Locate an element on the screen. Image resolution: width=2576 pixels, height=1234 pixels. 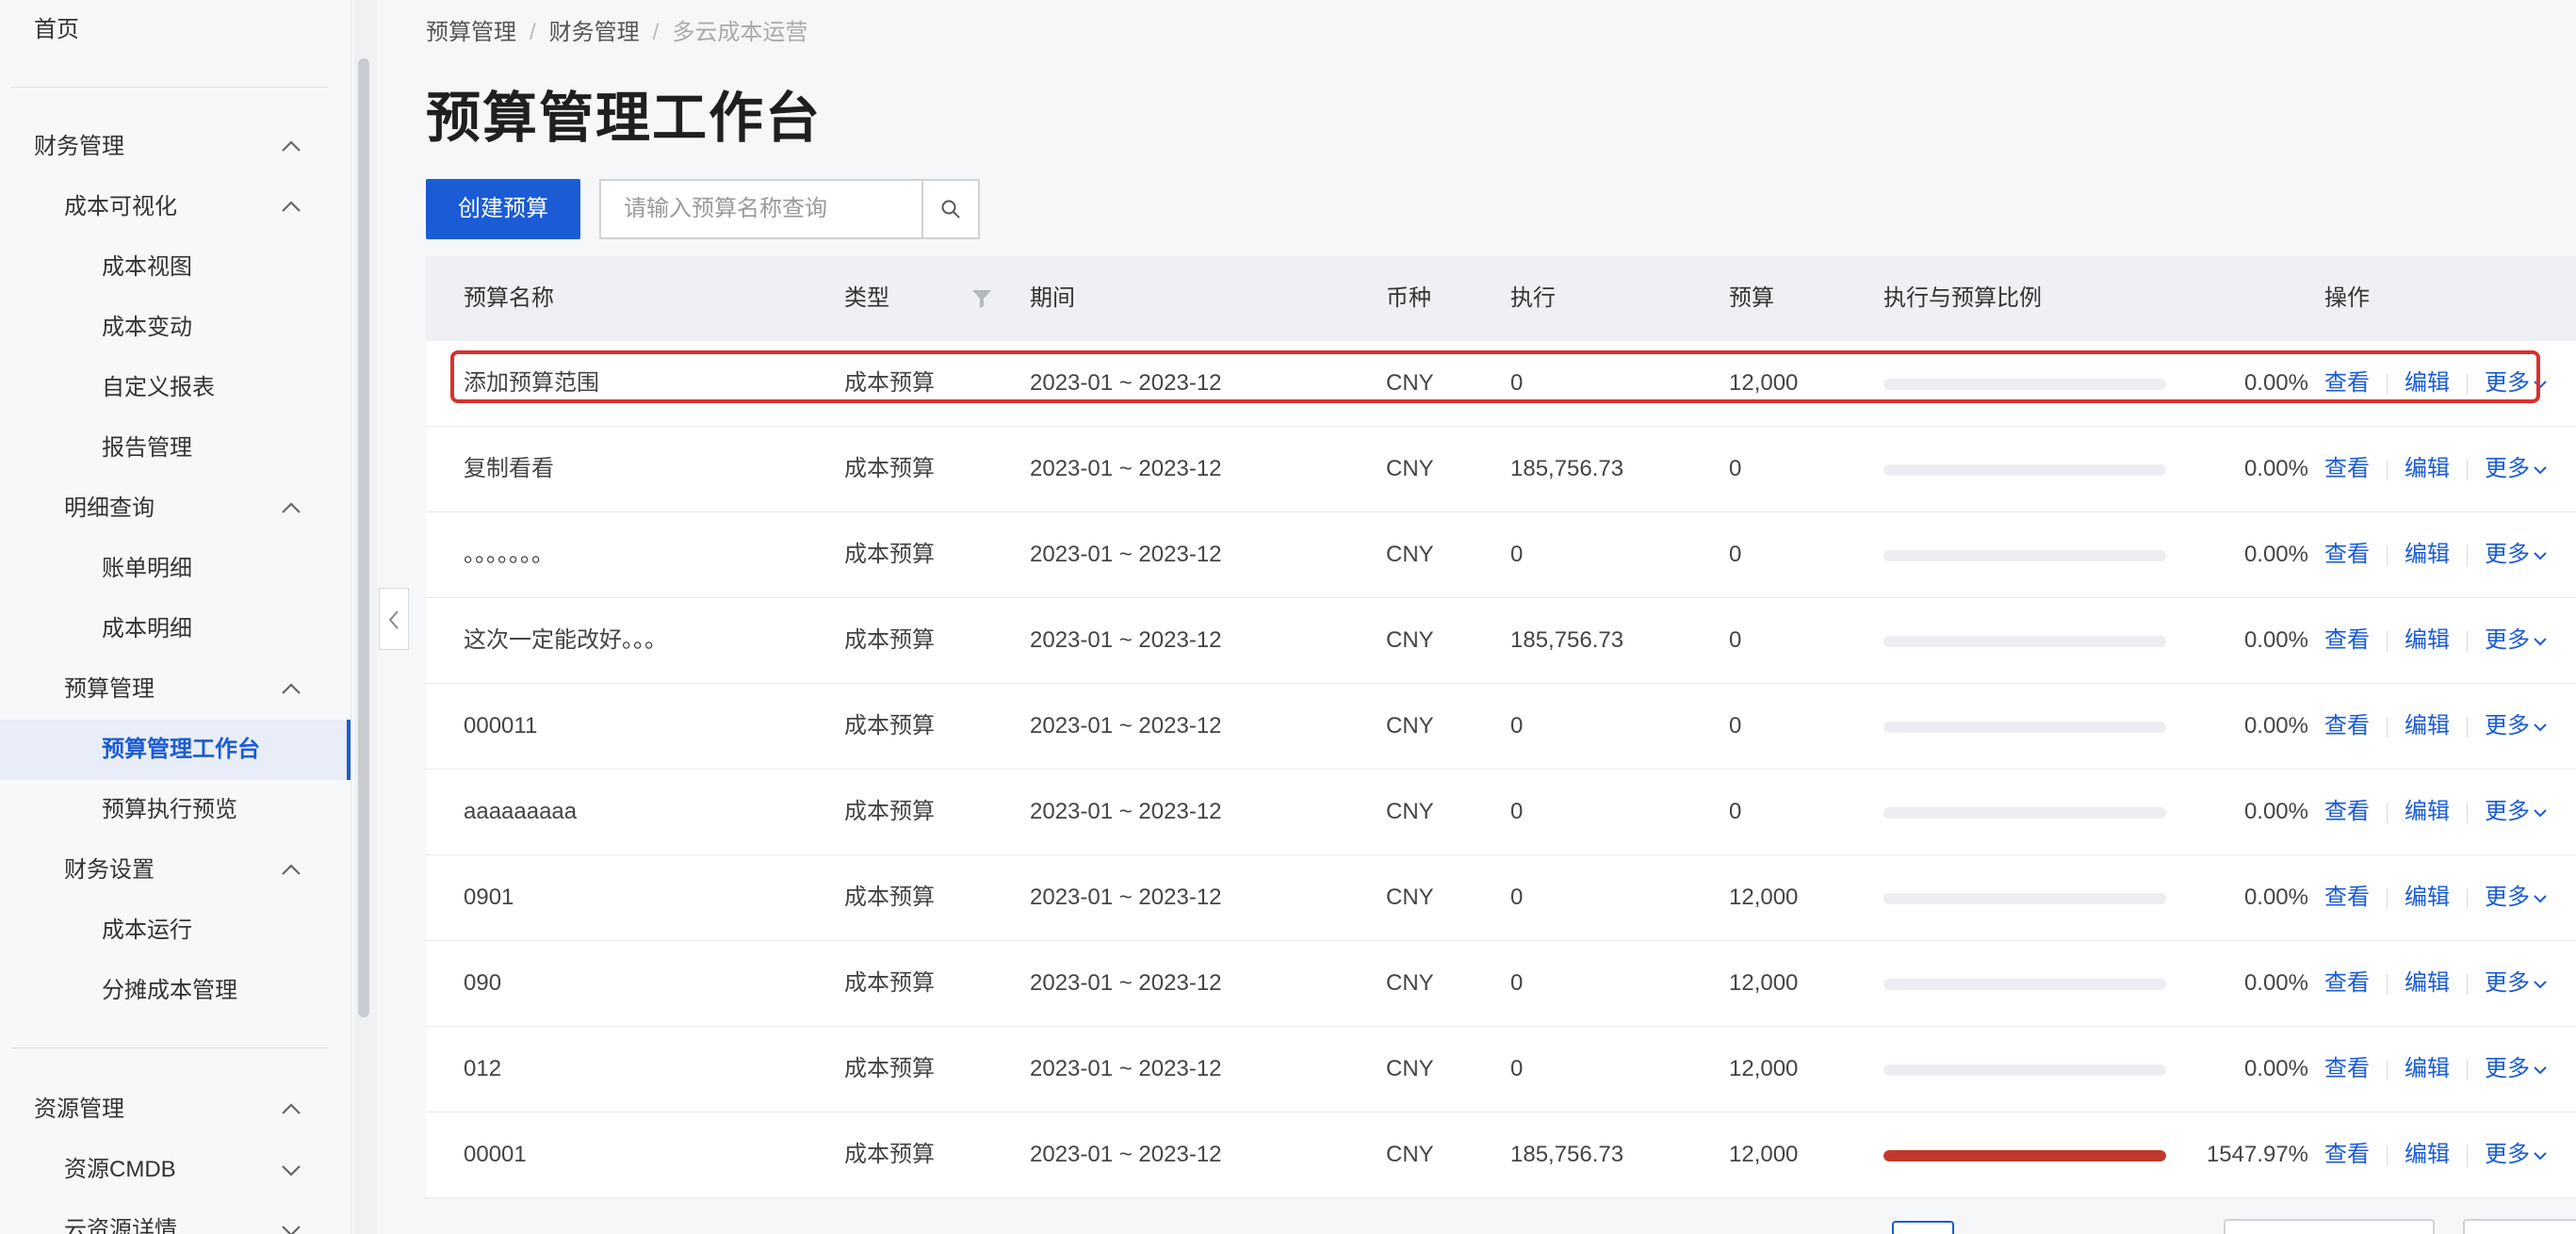
breadcrumb-item: 预算管理 is located at coordinates (471, 32).